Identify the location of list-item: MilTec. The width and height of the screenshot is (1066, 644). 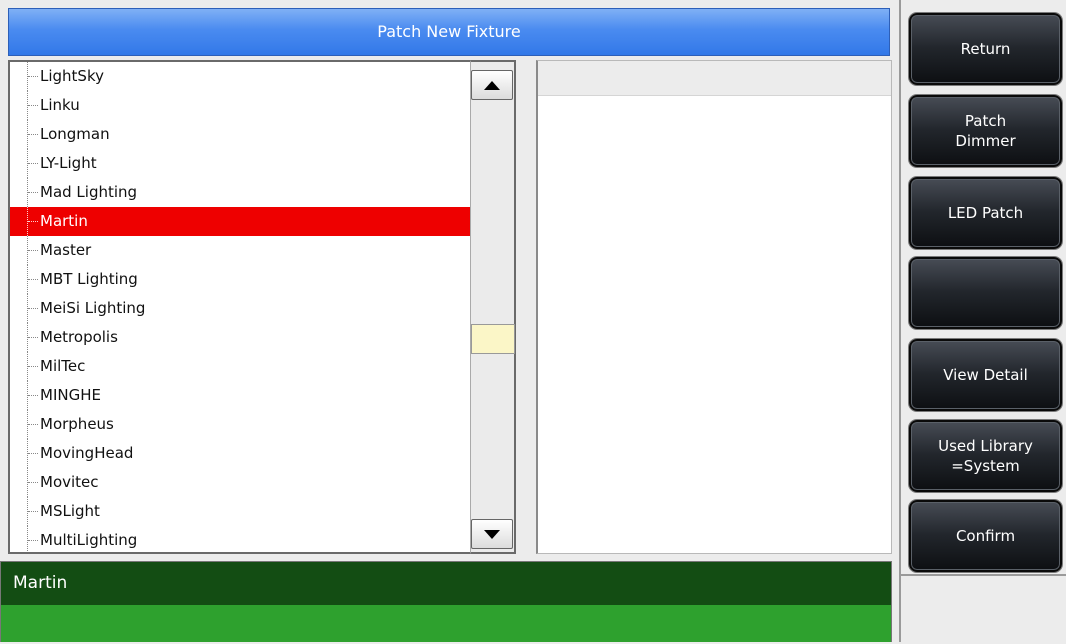
(240, 366).